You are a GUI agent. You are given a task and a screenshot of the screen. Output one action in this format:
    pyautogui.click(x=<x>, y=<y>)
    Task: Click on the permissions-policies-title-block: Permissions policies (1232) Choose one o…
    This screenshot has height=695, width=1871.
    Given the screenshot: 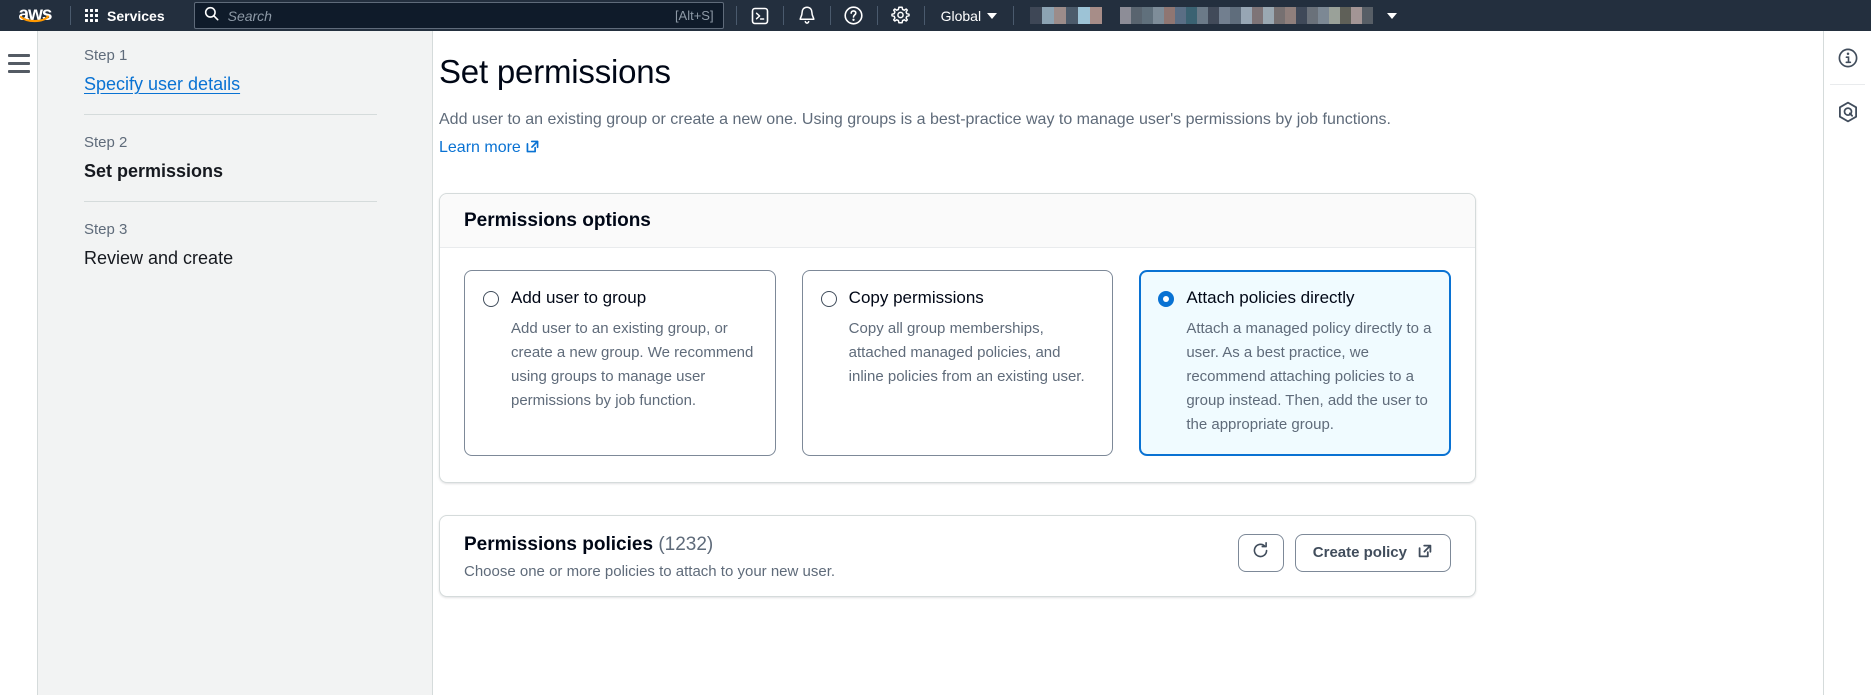 What is the action you would take?
    pyautogui.click(x=649, y=557)
    